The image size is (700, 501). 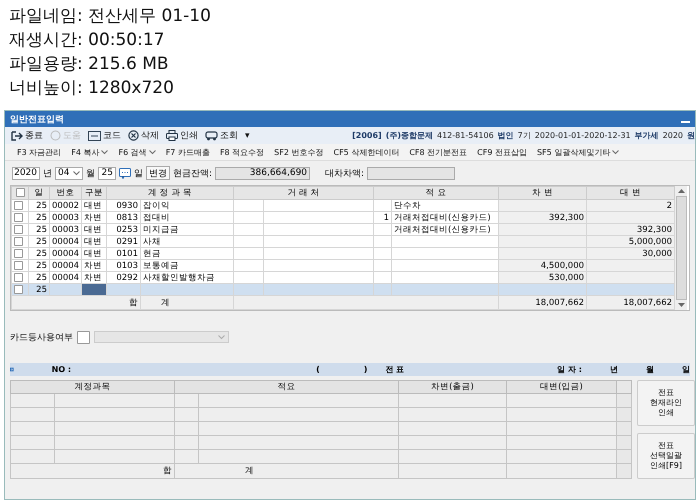 I want to click on column-header: 대 변, so click(x=630, y=193).